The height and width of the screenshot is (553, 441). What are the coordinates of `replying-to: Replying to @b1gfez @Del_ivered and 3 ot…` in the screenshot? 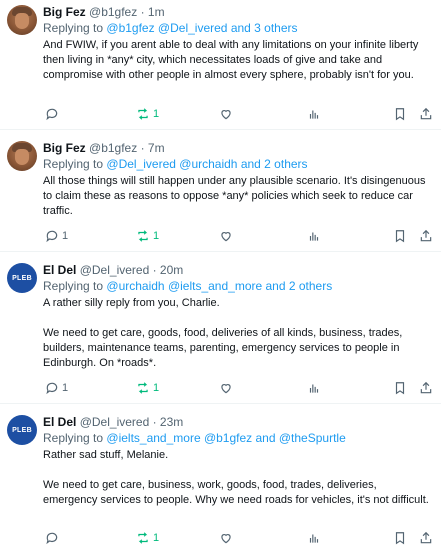 It's located at (170, 28).